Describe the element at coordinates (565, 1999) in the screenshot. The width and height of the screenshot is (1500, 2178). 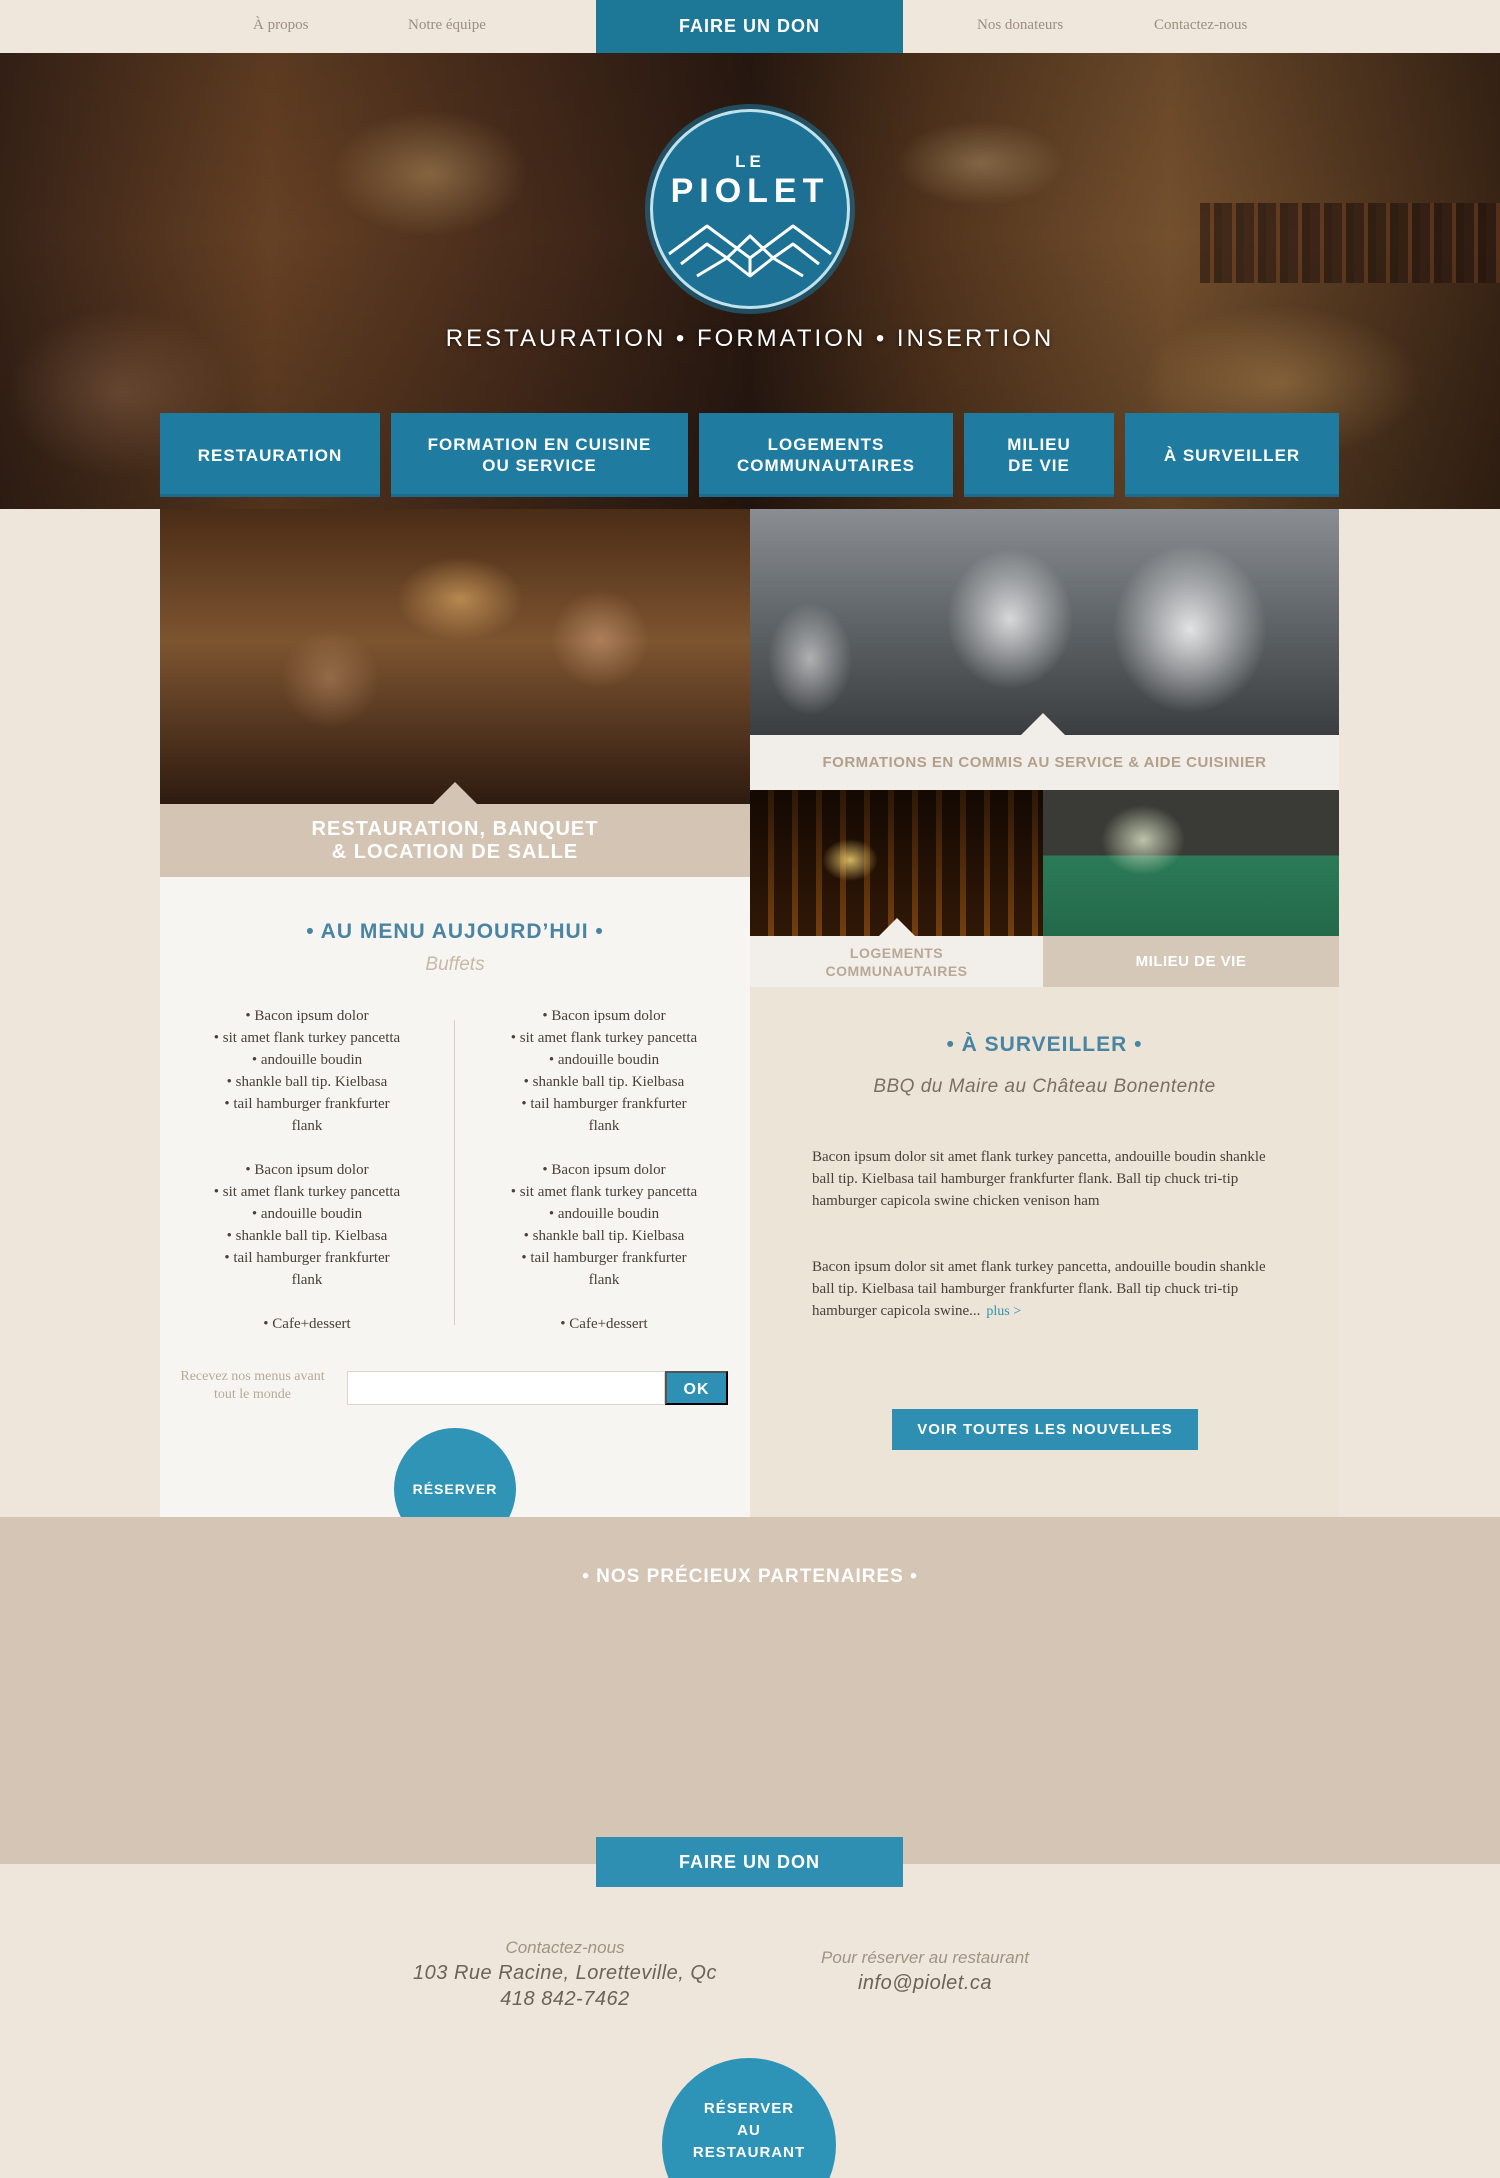
I see `contact-phone: 418 842-7462` at that location.